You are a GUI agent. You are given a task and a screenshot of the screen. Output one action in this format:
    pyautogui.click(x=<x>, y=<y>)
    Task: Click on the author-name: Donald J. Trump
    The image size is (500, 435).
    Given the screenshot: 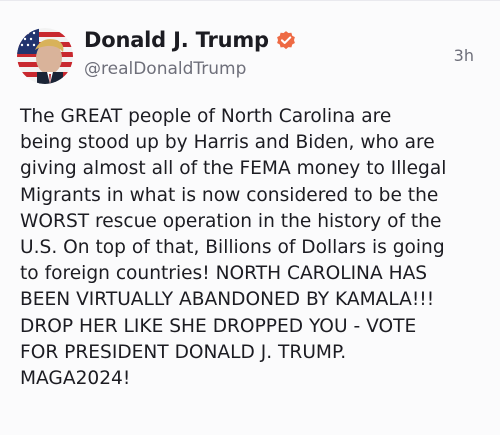 What is the action you would take?
    pyautogui.click(x=176, y=40)
    